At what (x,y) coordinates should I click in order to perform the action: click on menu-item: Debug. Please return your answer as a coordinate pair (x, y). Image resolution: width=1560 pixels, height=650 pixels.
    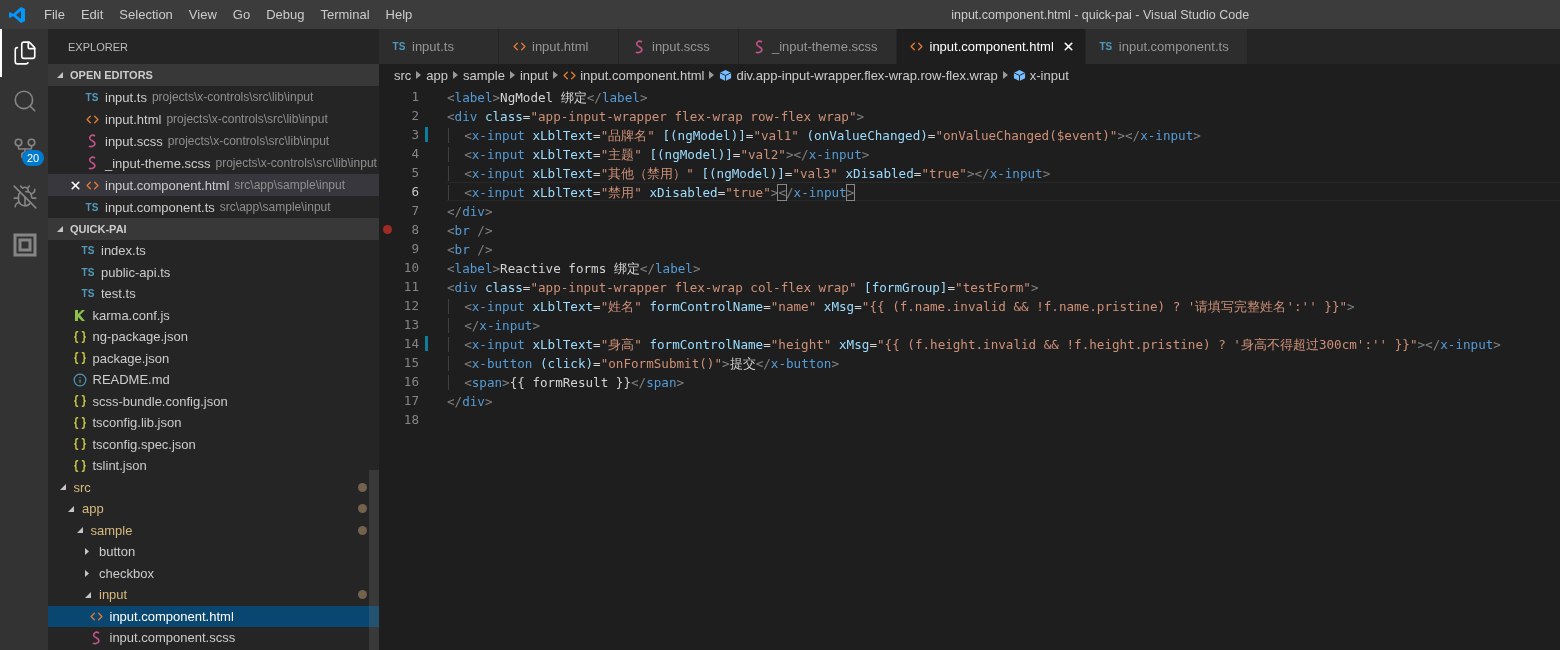
    Looking at the image, I should click on (285, 14).